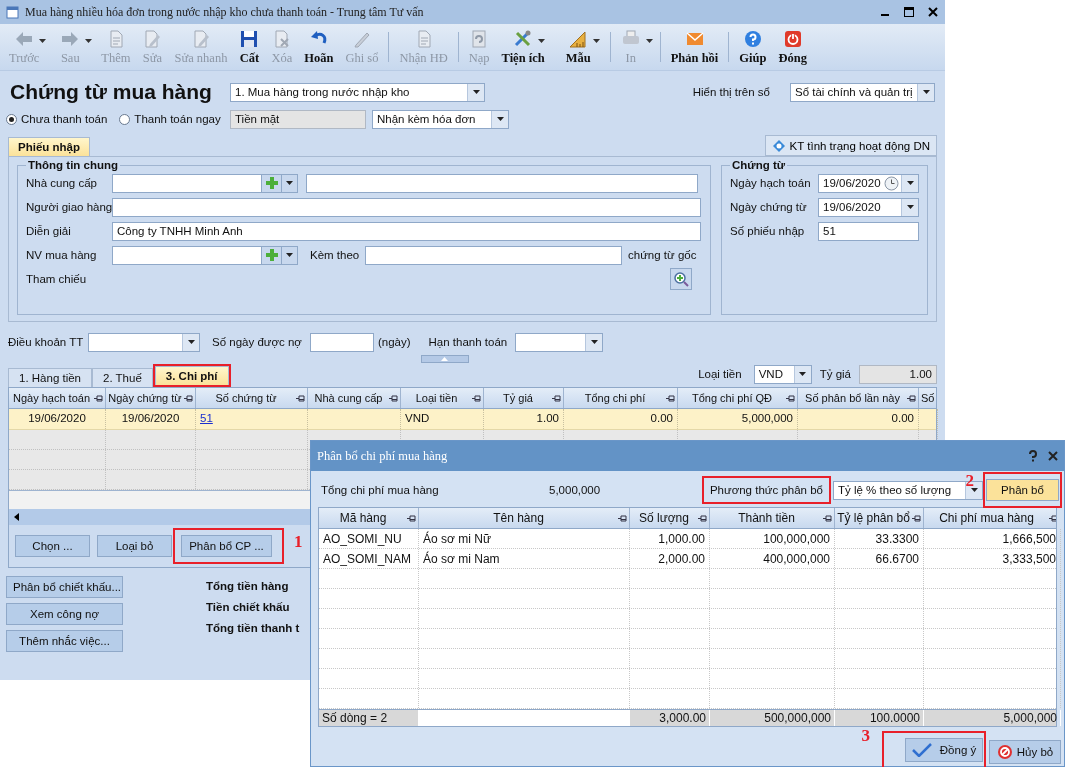 This screenshot has width=1065, height=767. What do you see at coordinates (720, 374) in the screenshot?
I see `field-label: Loại tiền` at bounding box center [720, 374].